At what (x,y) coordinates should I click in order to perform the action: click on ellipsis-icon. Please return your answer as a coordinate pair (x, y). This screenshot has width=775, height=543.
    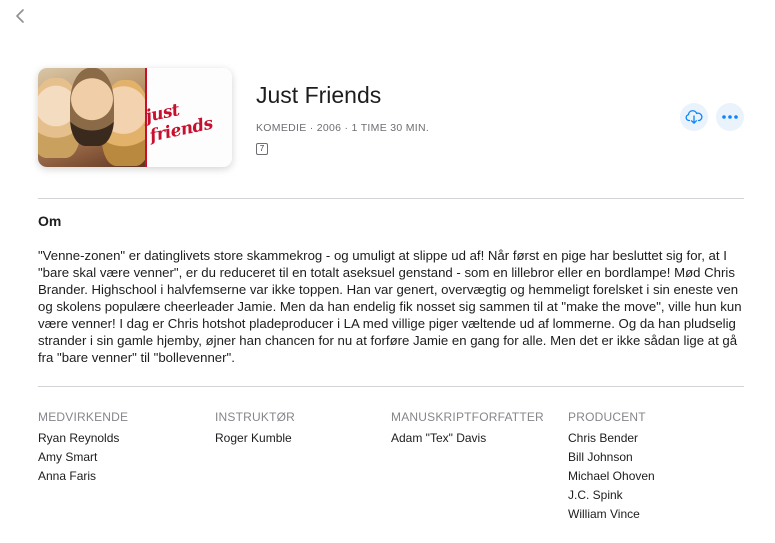
    Looking at the image, I should click on (730, 117).